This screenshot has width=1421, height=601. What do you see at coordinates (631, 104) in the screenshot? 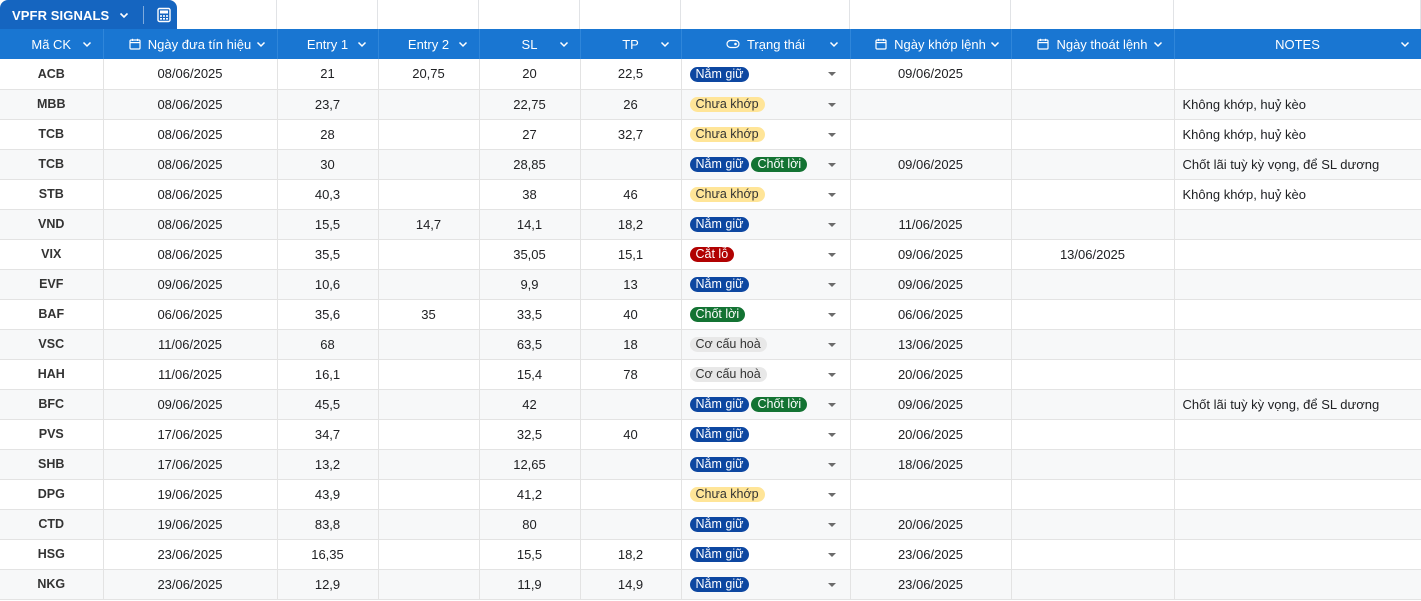
I see `cell-tp: 26` at bounding box center [631, 104].